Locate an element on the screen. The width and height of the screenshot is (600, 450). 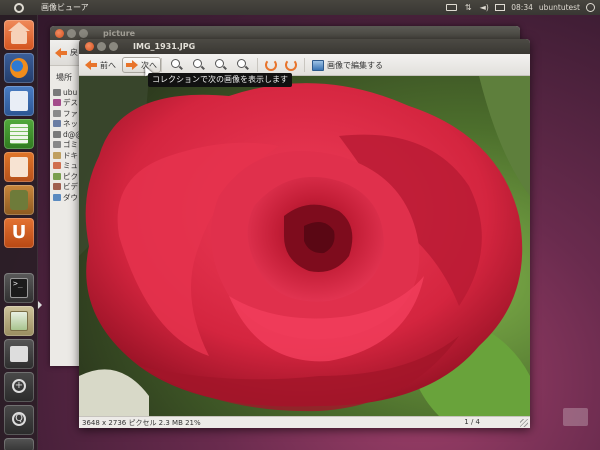
zoom-out-button is located at coordinates (199, 65).